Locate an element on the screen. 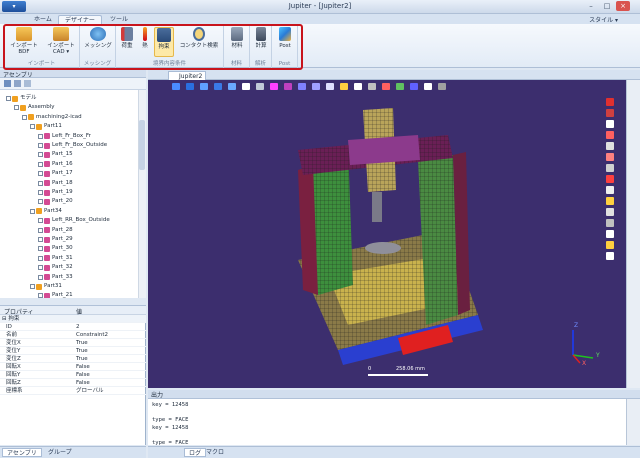 This screenshot has width=640, height=458. maximize-icon: □ is located at coordinates (607, 6).